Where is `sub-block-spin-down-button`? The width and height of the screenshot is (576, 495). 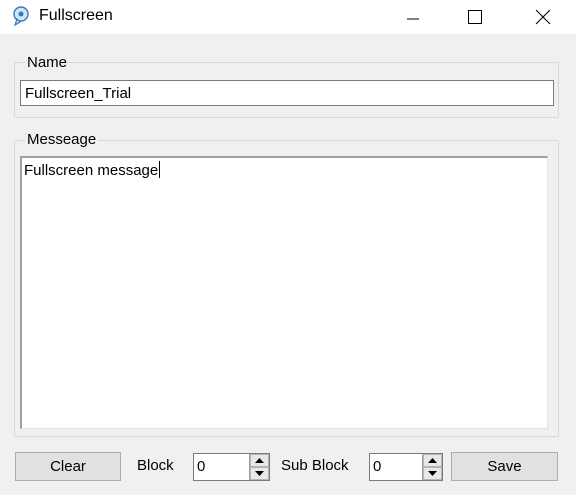
sub-block-spin-down-button is located at coordinates (432, 473).